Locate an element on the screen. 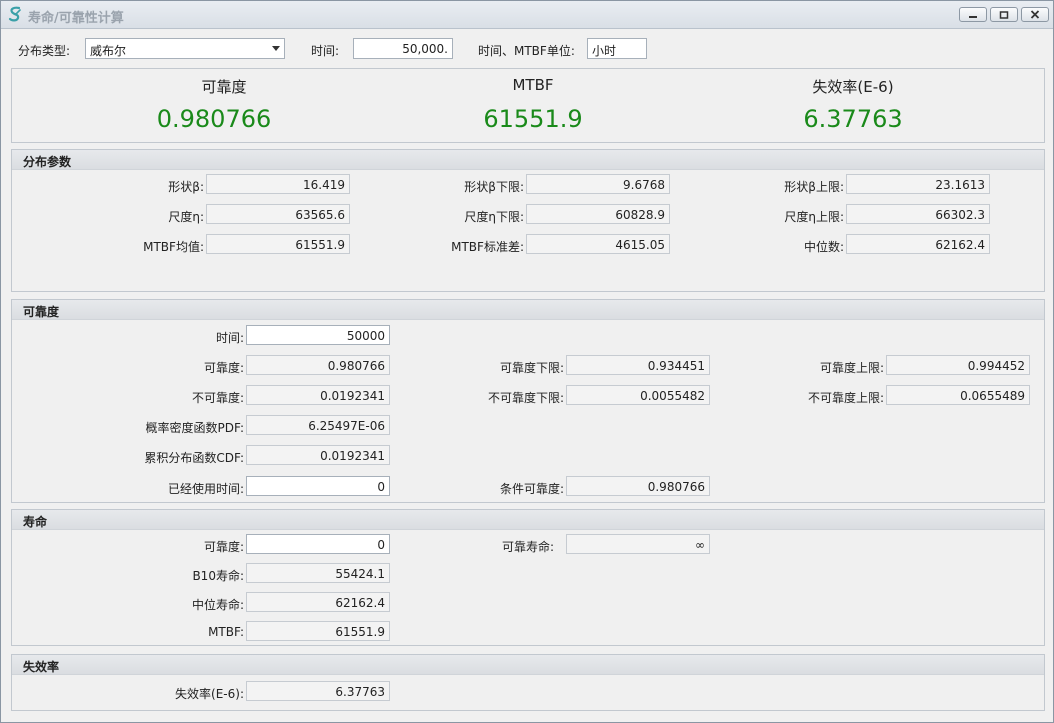 The height and width of the screenshot is (723, 1054). summary-failure-label: 失效率(E-6) is located at coordinates (853, 87).